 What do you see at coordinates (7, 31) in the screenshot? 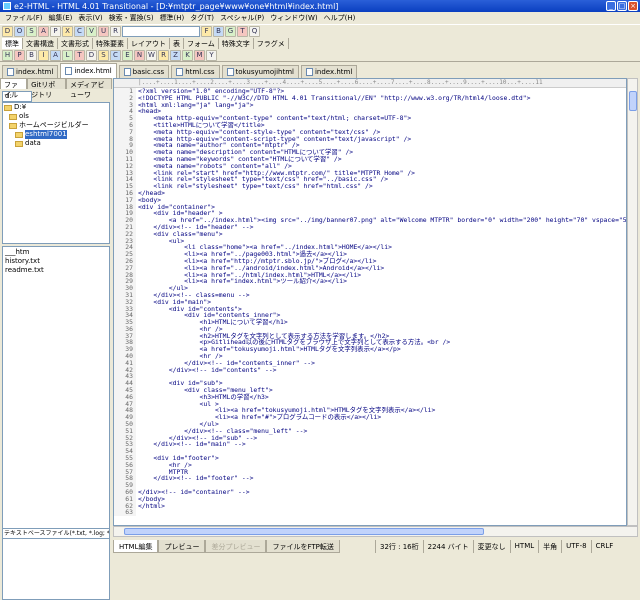
I see `toolbar-button: D` at bounding box center [7, 31].